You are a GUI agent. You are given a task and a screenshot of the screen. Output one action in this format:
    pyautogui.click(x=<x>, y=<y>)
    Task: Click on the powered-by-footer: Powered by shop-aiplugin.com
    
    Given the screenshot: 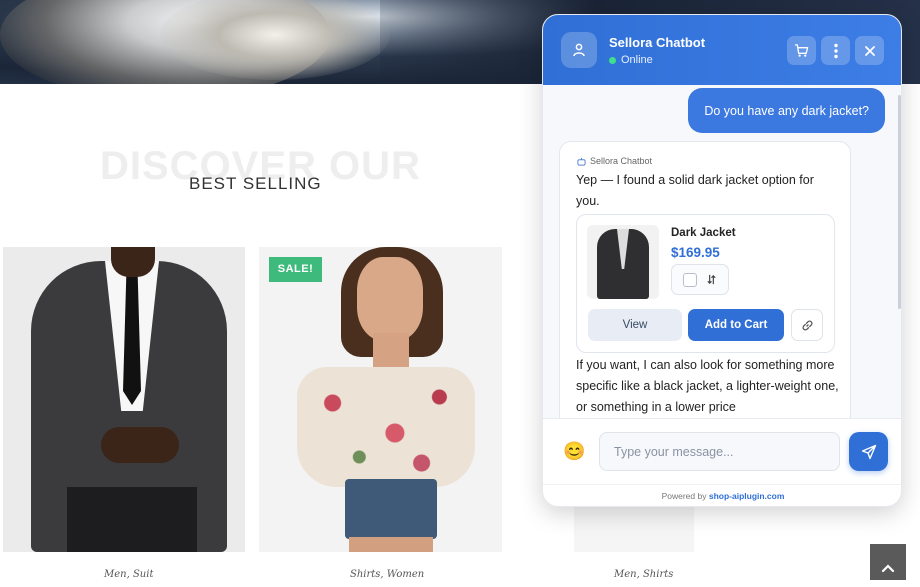 What is the action you would take?
    pyautogui.click(x=722, y=495)
    